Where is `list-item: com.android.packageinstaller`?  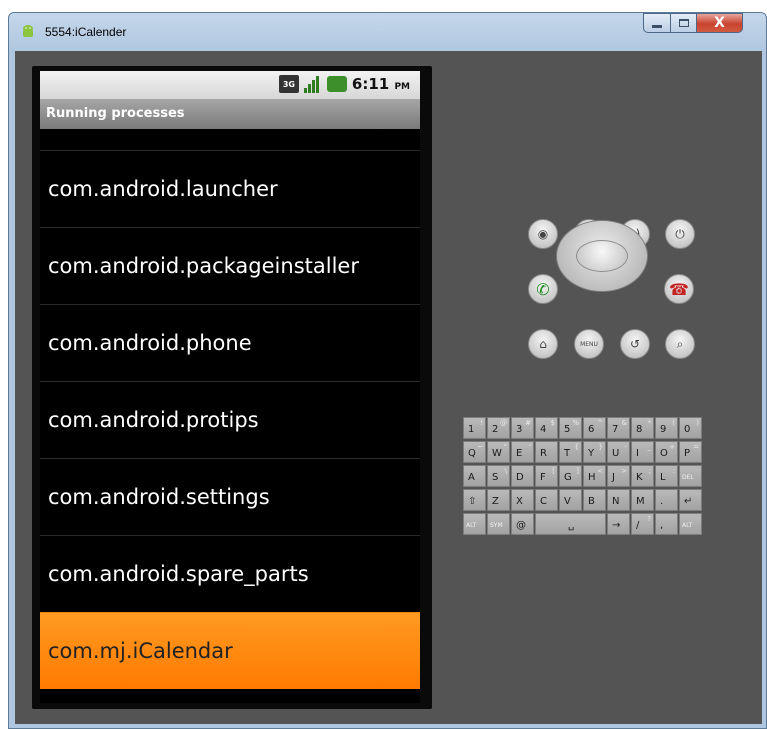 list-item: com.android.packageinstaller is located at coordinates (230, 265).